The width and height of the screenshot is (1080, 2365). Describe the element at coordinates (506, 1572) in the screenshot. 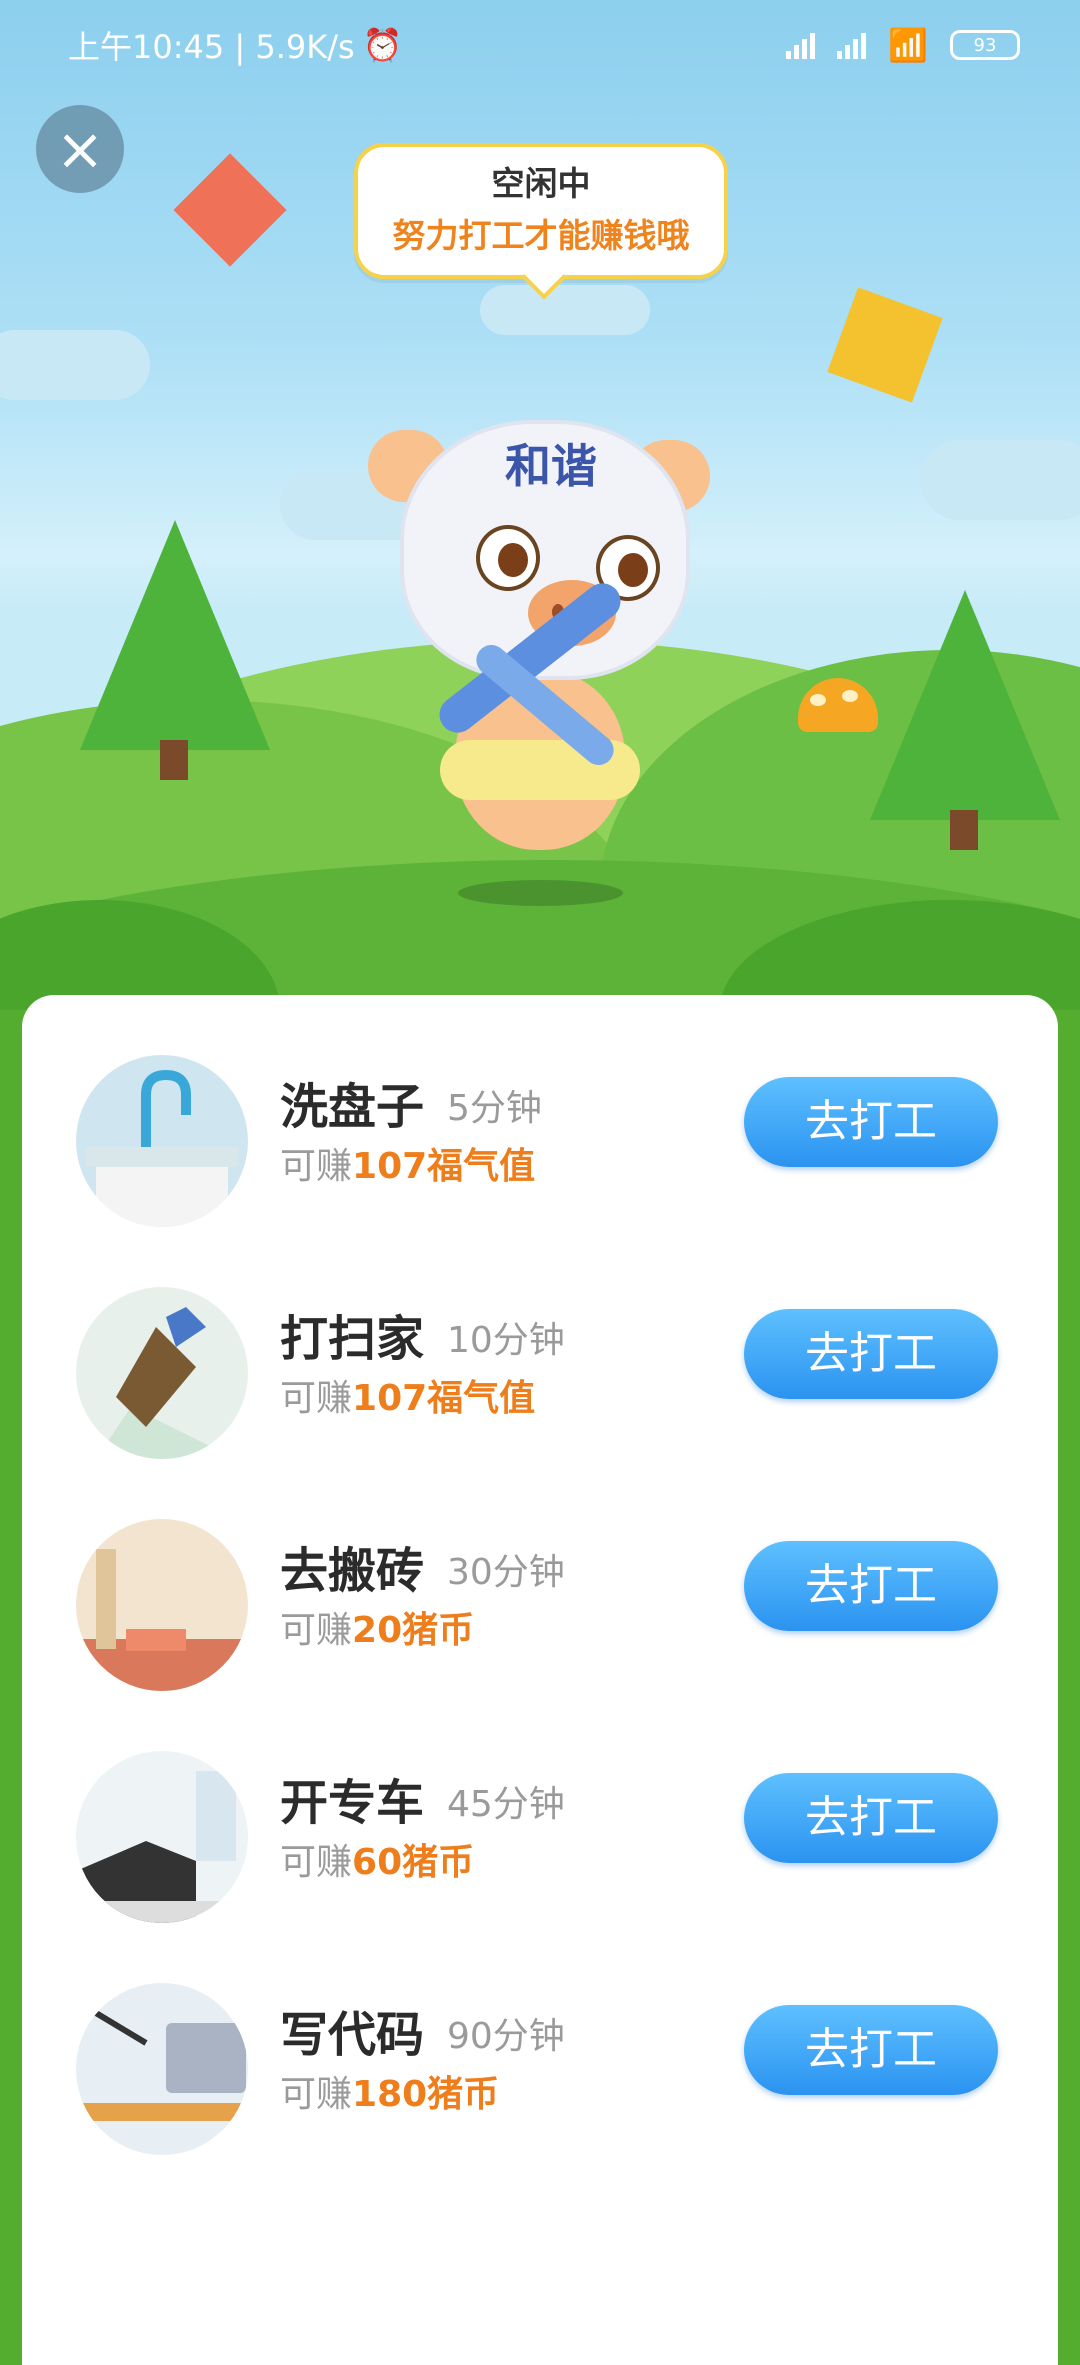

I see `task-duration: 30分钟` at that location.